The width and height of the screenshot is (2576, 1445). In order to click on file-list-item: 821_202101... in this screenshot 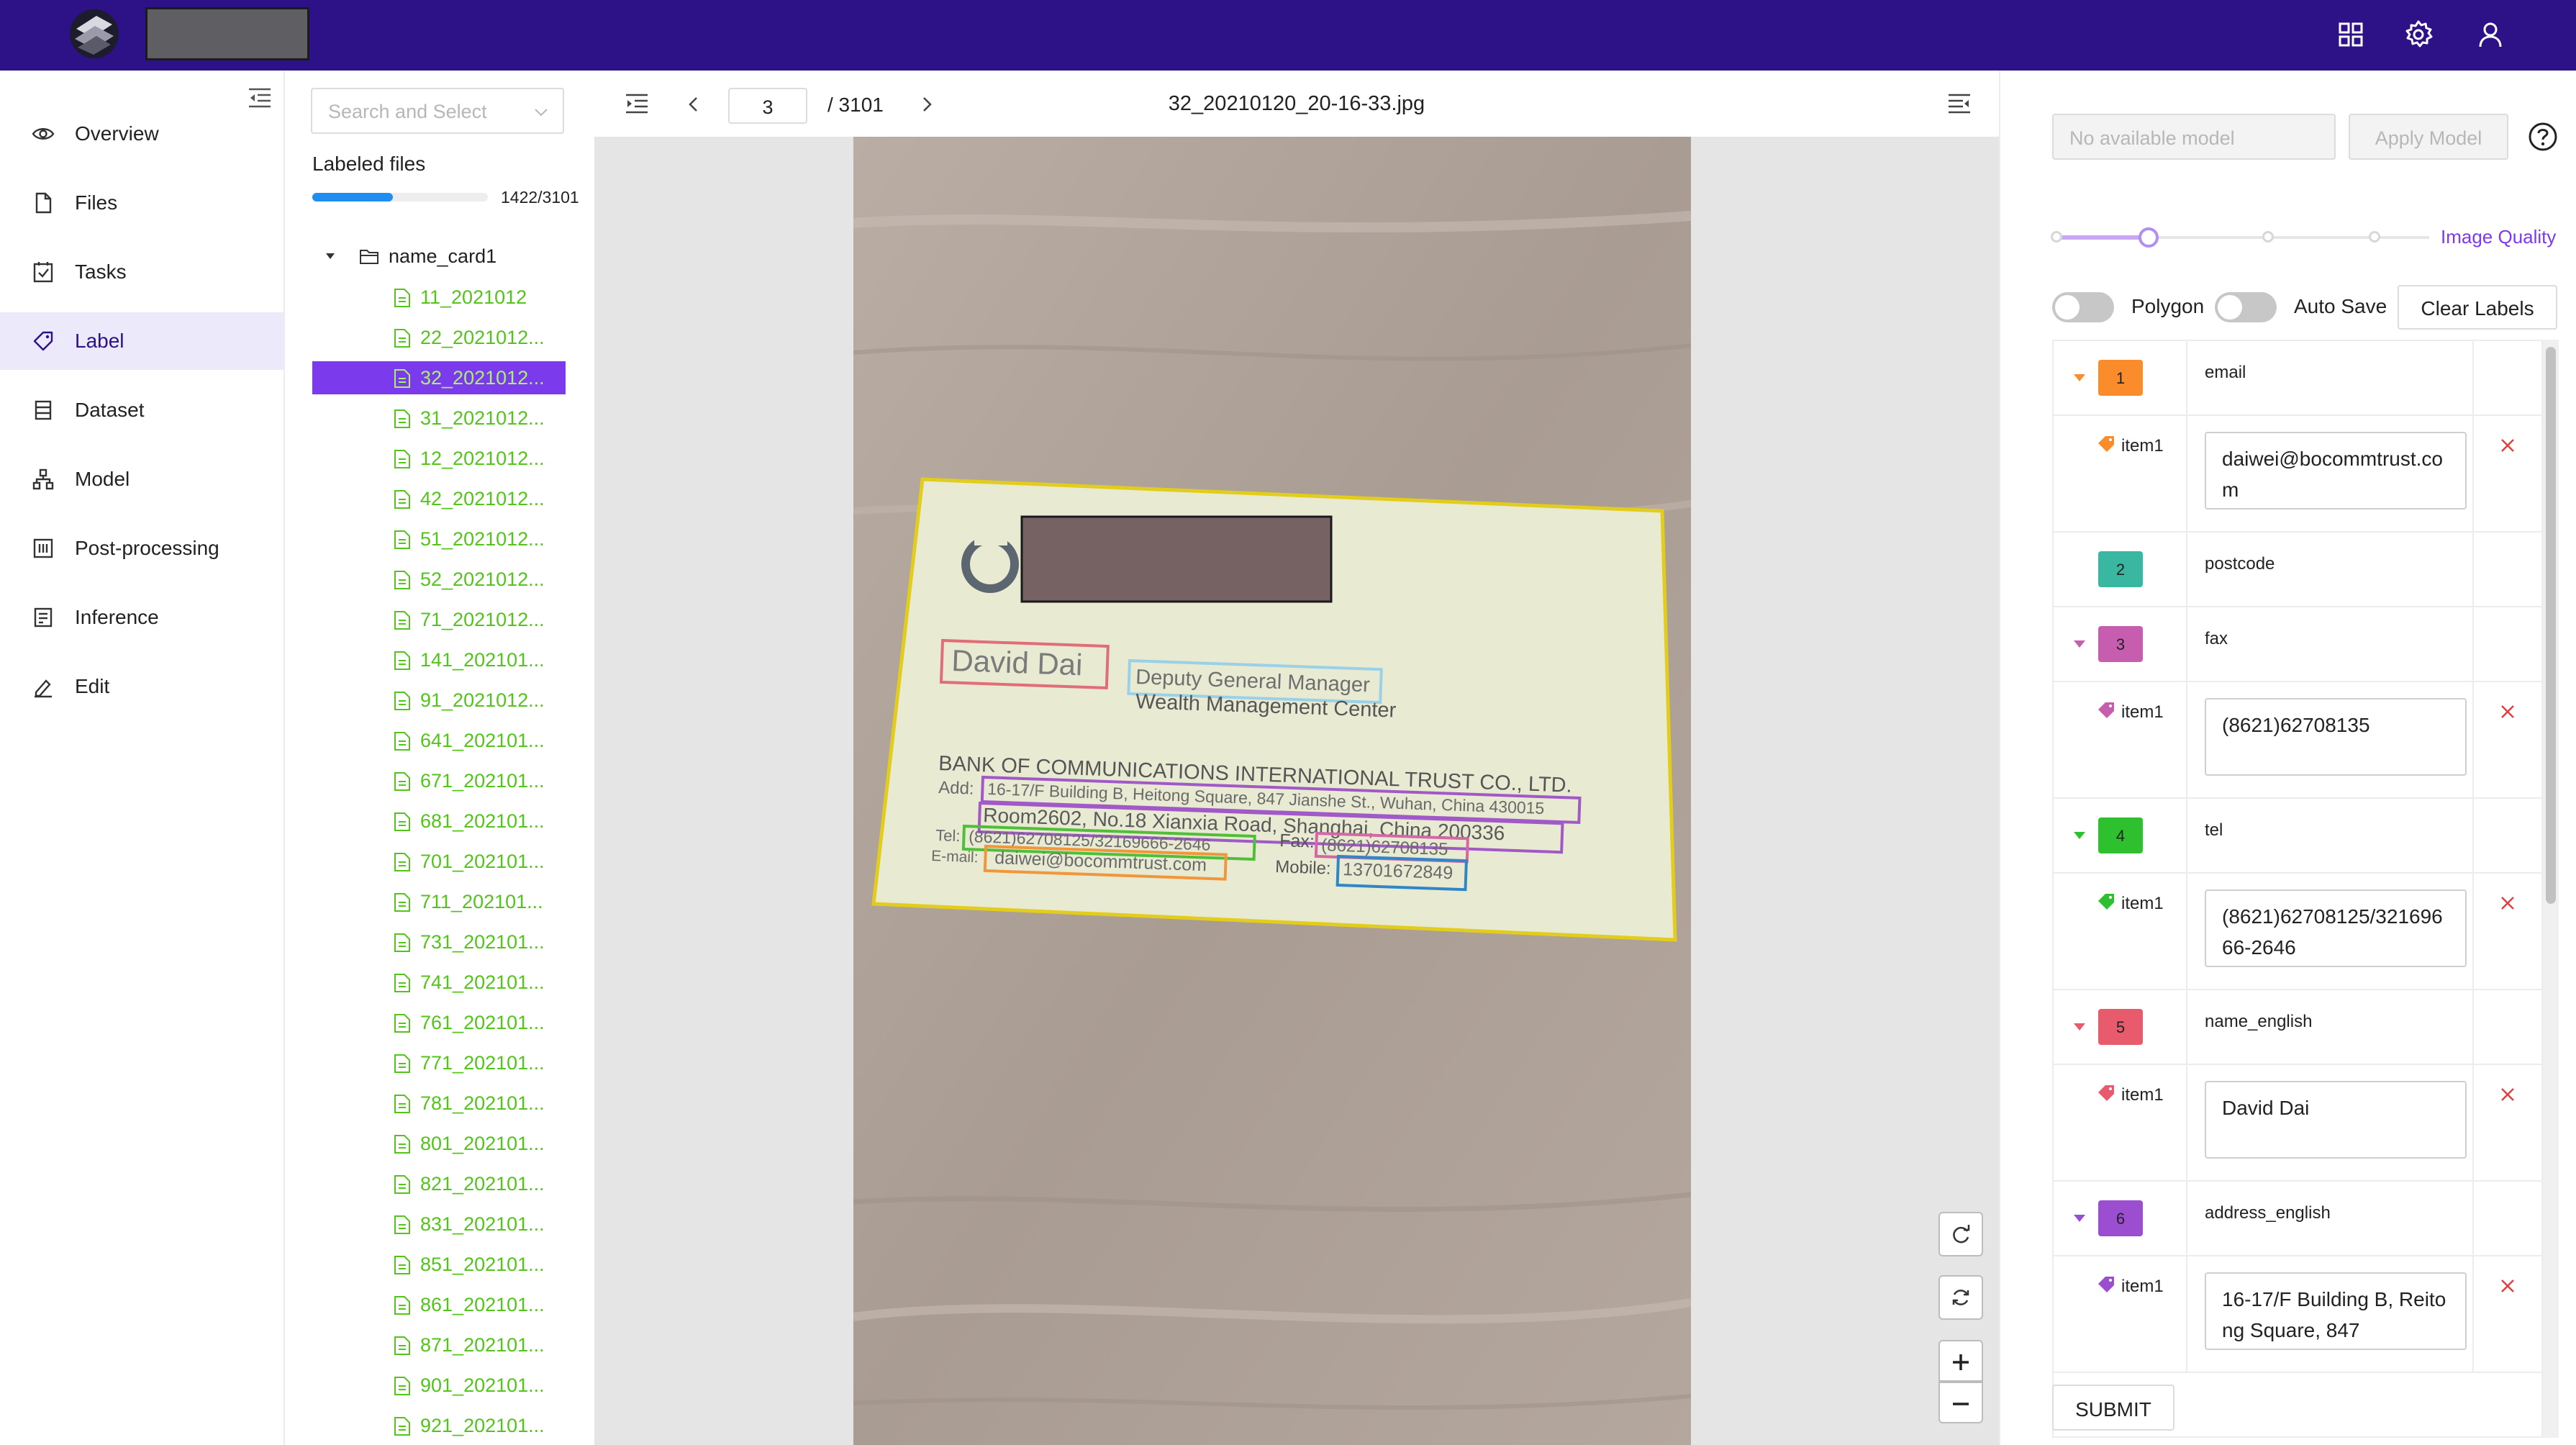, I will do `click(439, 1183)`.